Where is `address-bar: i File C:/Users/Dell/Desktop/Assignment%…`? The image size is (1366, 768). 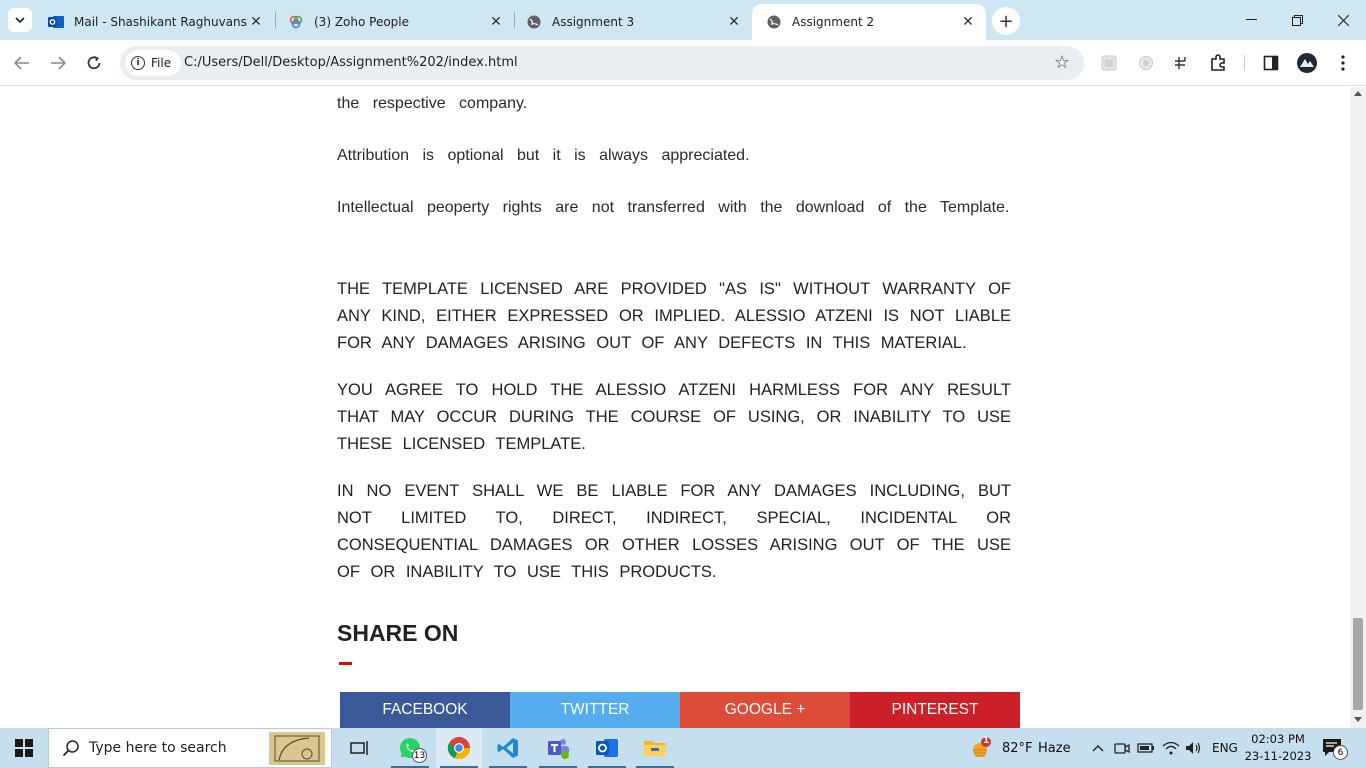 address-bar: i File C:/Users/Dell/Desktop/Assignment%… is located at coordinates (602, 63).